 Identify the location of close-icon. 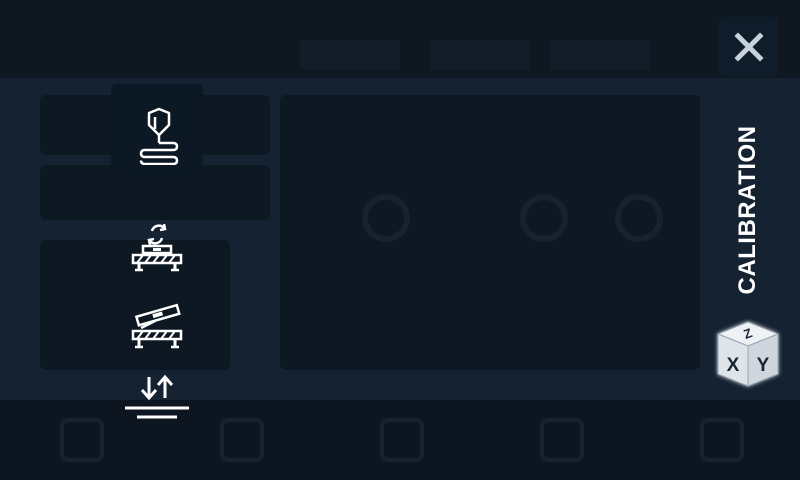
(748, 46).